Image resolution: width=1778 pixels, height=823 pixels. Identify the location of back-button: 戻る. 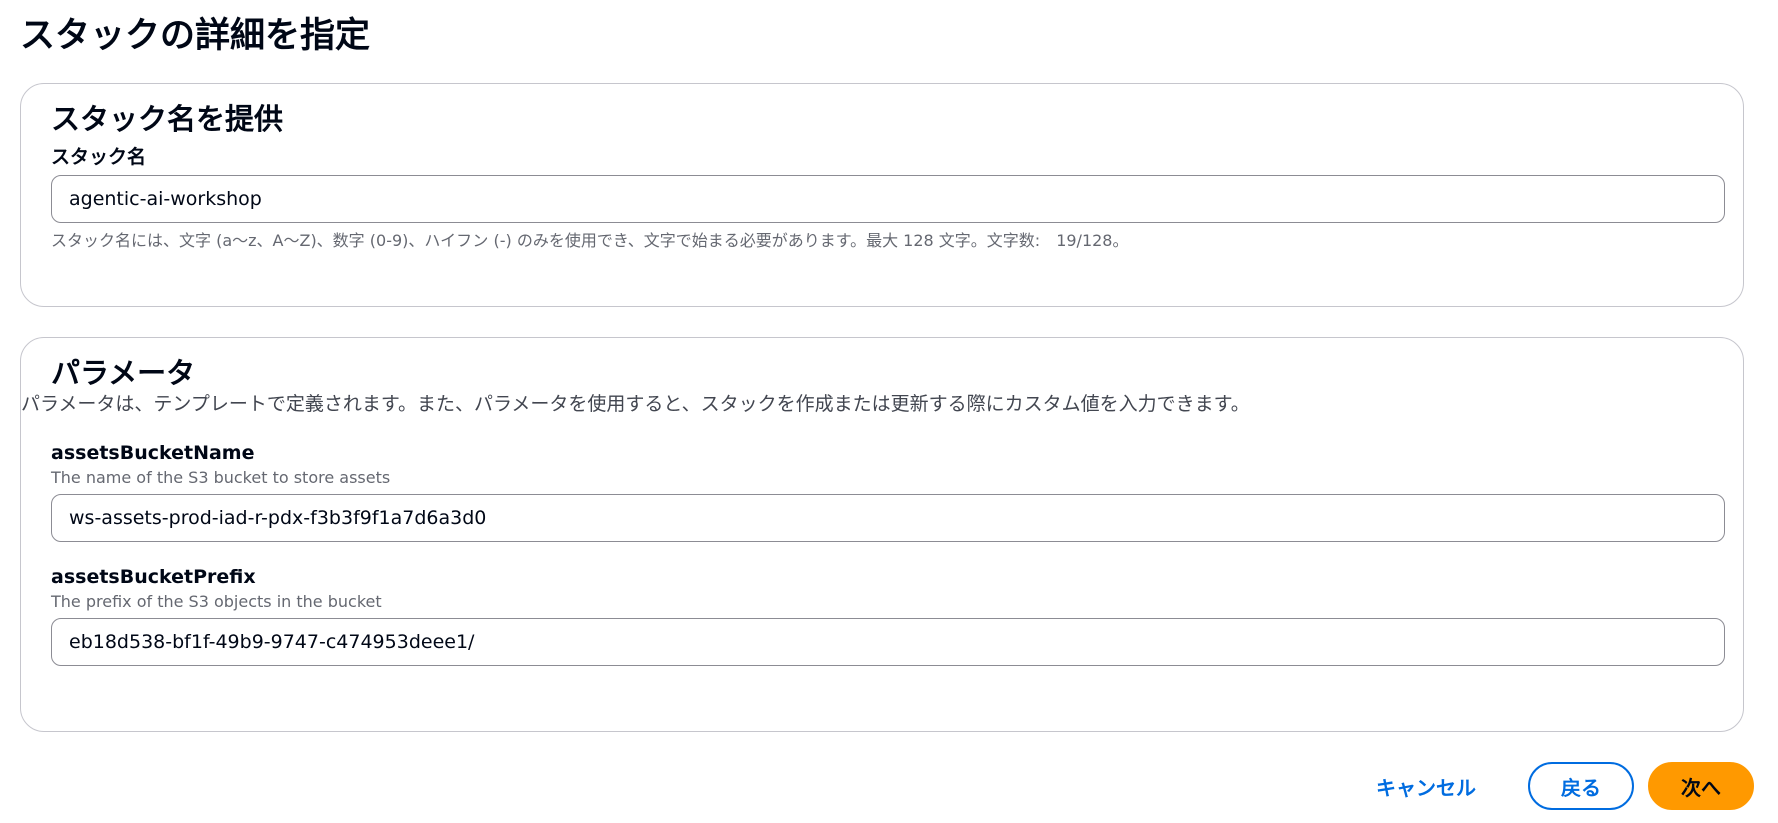
(1581, 786).